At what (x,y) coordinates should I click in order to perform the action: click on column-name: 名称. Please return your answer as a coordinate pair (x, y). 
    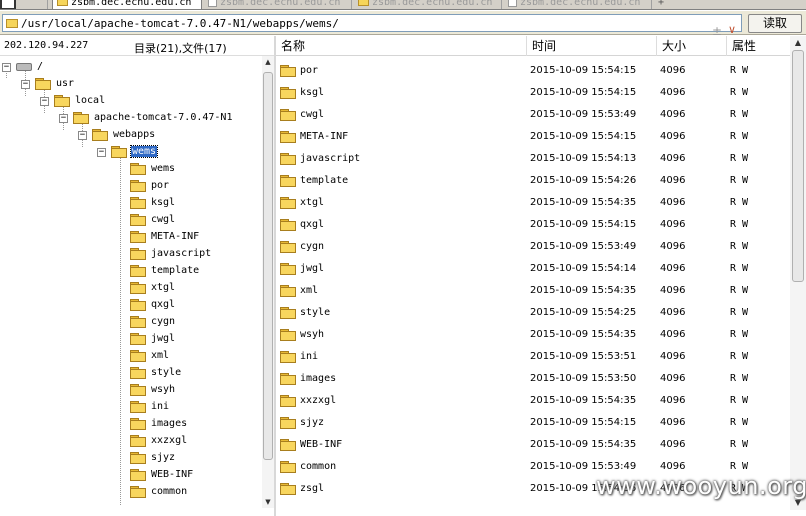
    Looking at the image, I should click on (401, 46).